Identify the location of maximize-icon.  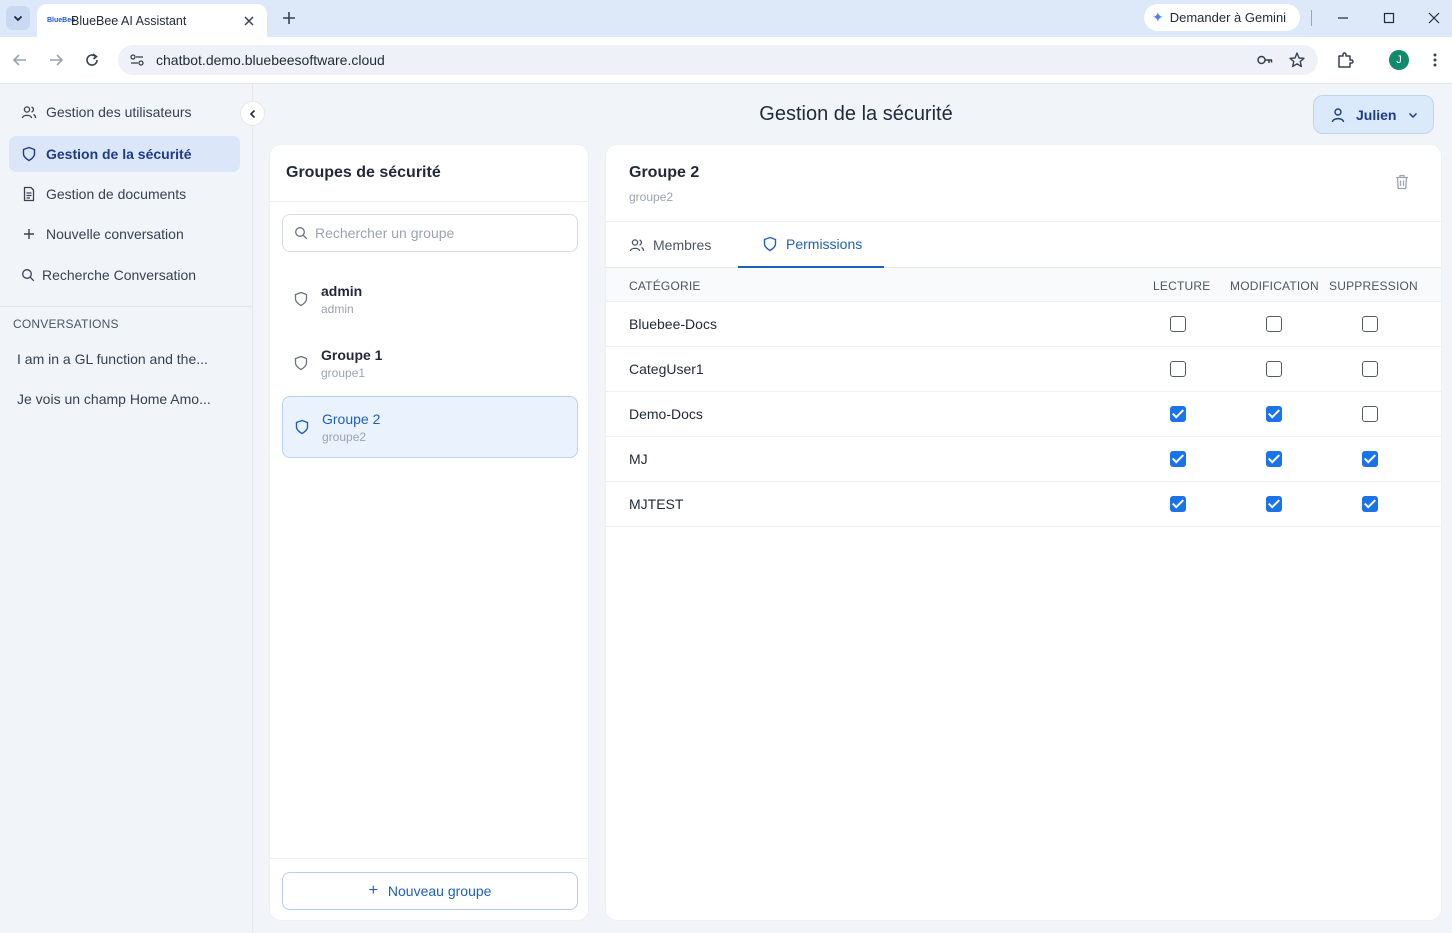
(1389, 18).